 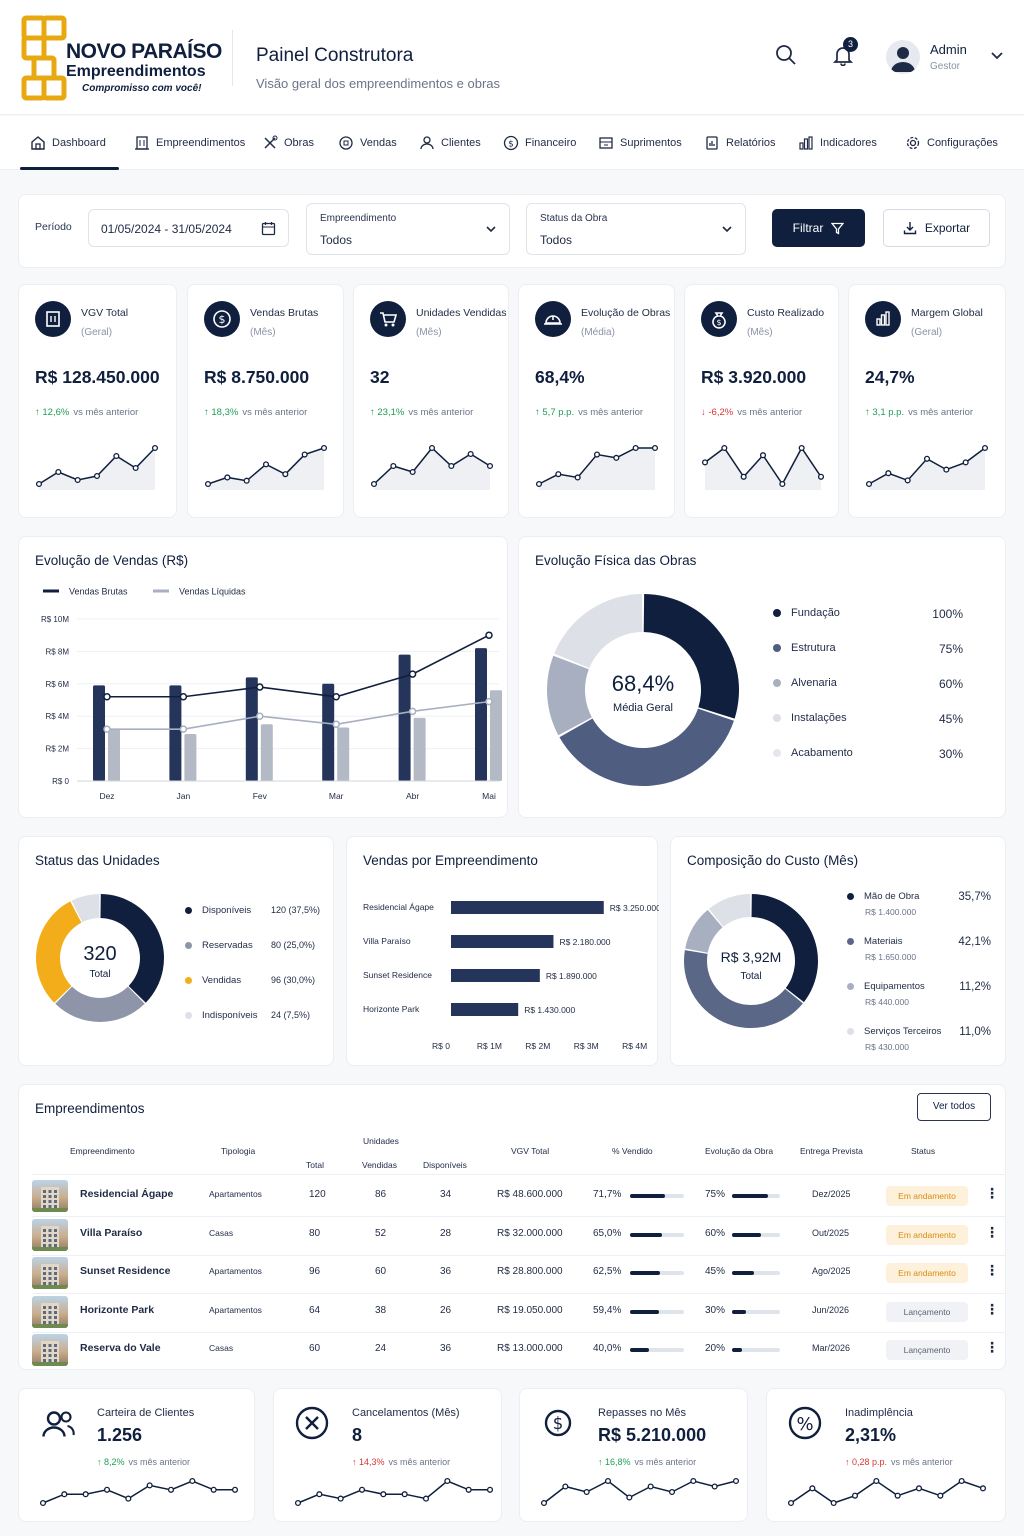 I want to click on nav-item-financeiro: $ Financeiro, so click(x=539, y=143).